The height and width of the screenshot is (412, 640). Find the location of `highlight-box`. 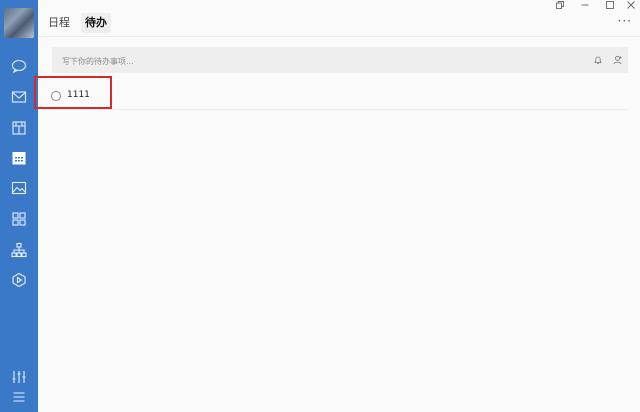

highlight-box is located at coordinates (73, 92).